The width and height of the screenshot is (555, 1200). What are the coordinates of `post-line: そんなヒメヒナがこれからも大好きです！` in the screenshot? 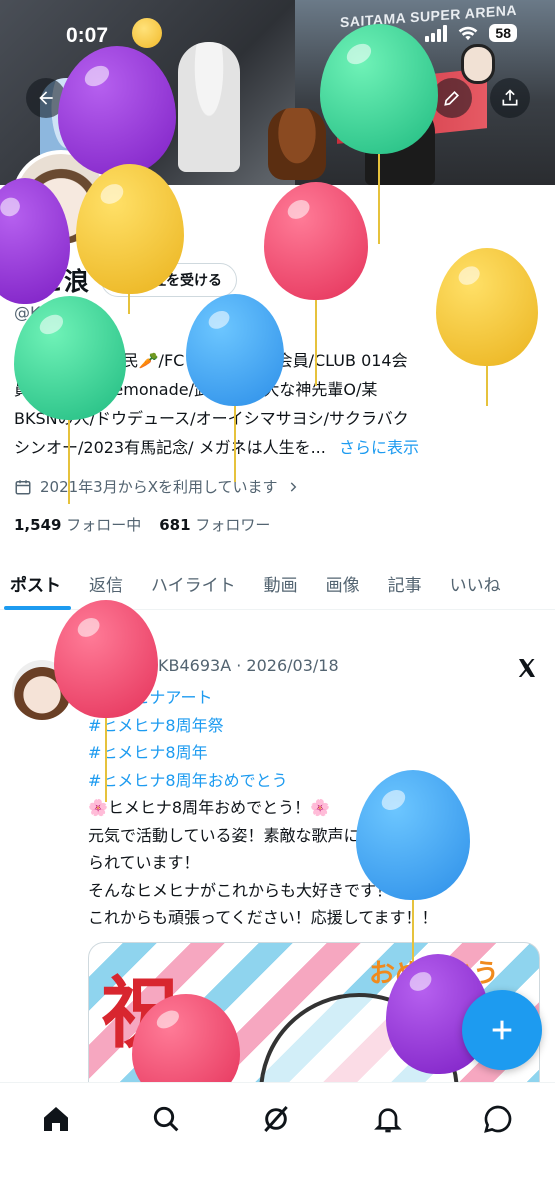 It's located at (240, 890).